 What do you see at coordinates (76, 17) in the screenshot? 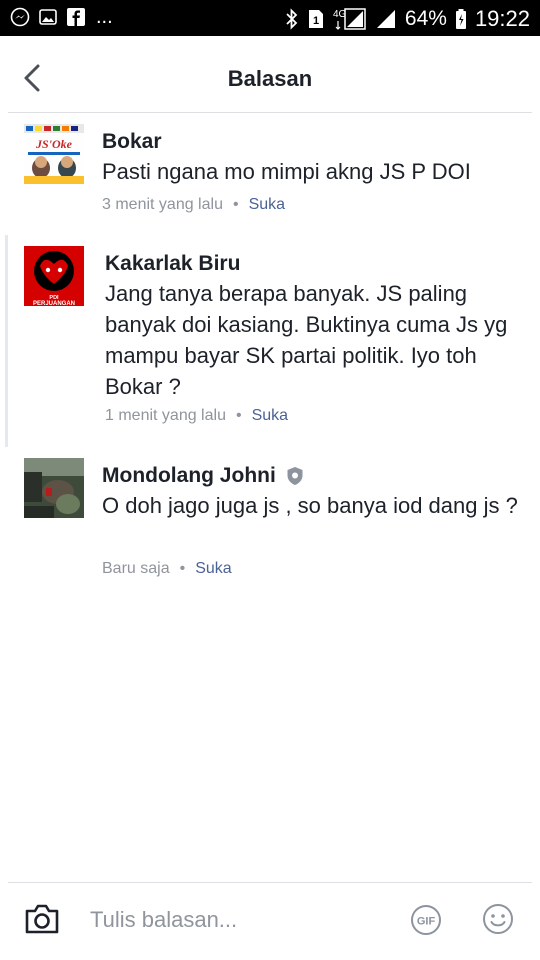
I see `facebook-icon` at bounding box center [76, 17].